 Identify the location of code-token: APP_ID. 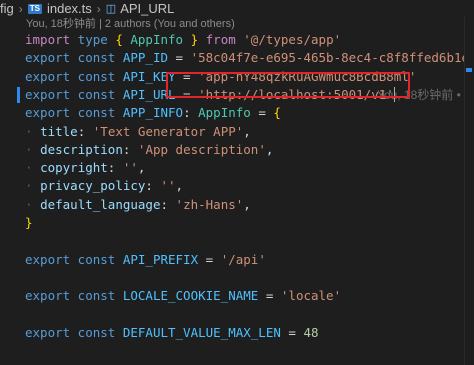
(145, 58).